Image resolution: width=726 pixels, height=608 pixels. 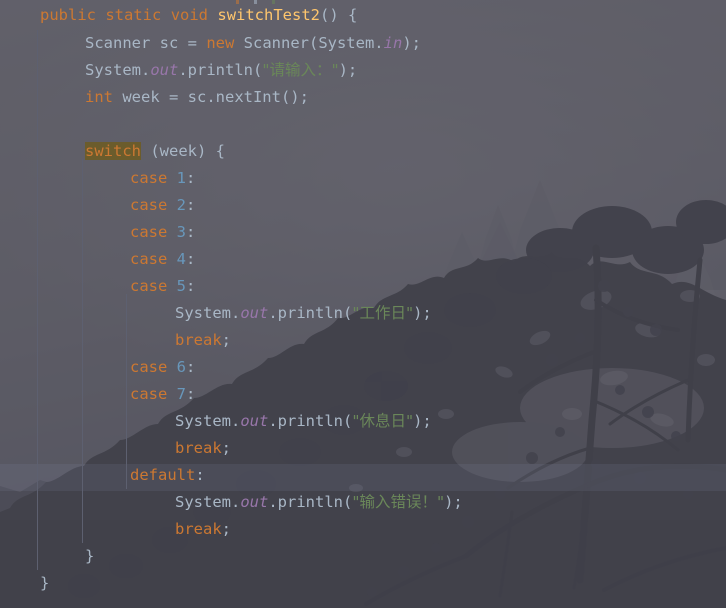 What do you see at coordinates (383, 421) in the screenshot?
I see `code-token-string: "休息日"` at bounding box center [383, 421].